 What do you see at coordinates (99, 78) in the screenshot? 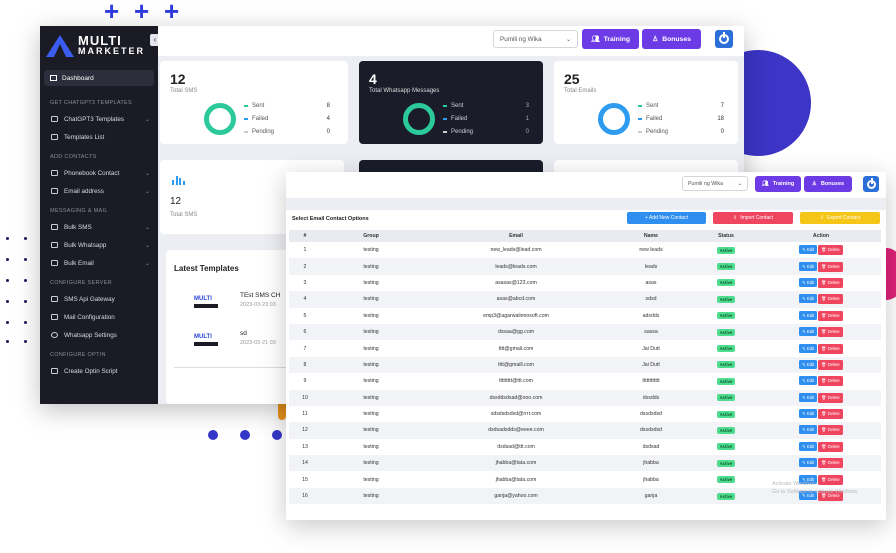
I see `sidebar-item-dashboard: Dashboard` at bounding box center [99, 78].